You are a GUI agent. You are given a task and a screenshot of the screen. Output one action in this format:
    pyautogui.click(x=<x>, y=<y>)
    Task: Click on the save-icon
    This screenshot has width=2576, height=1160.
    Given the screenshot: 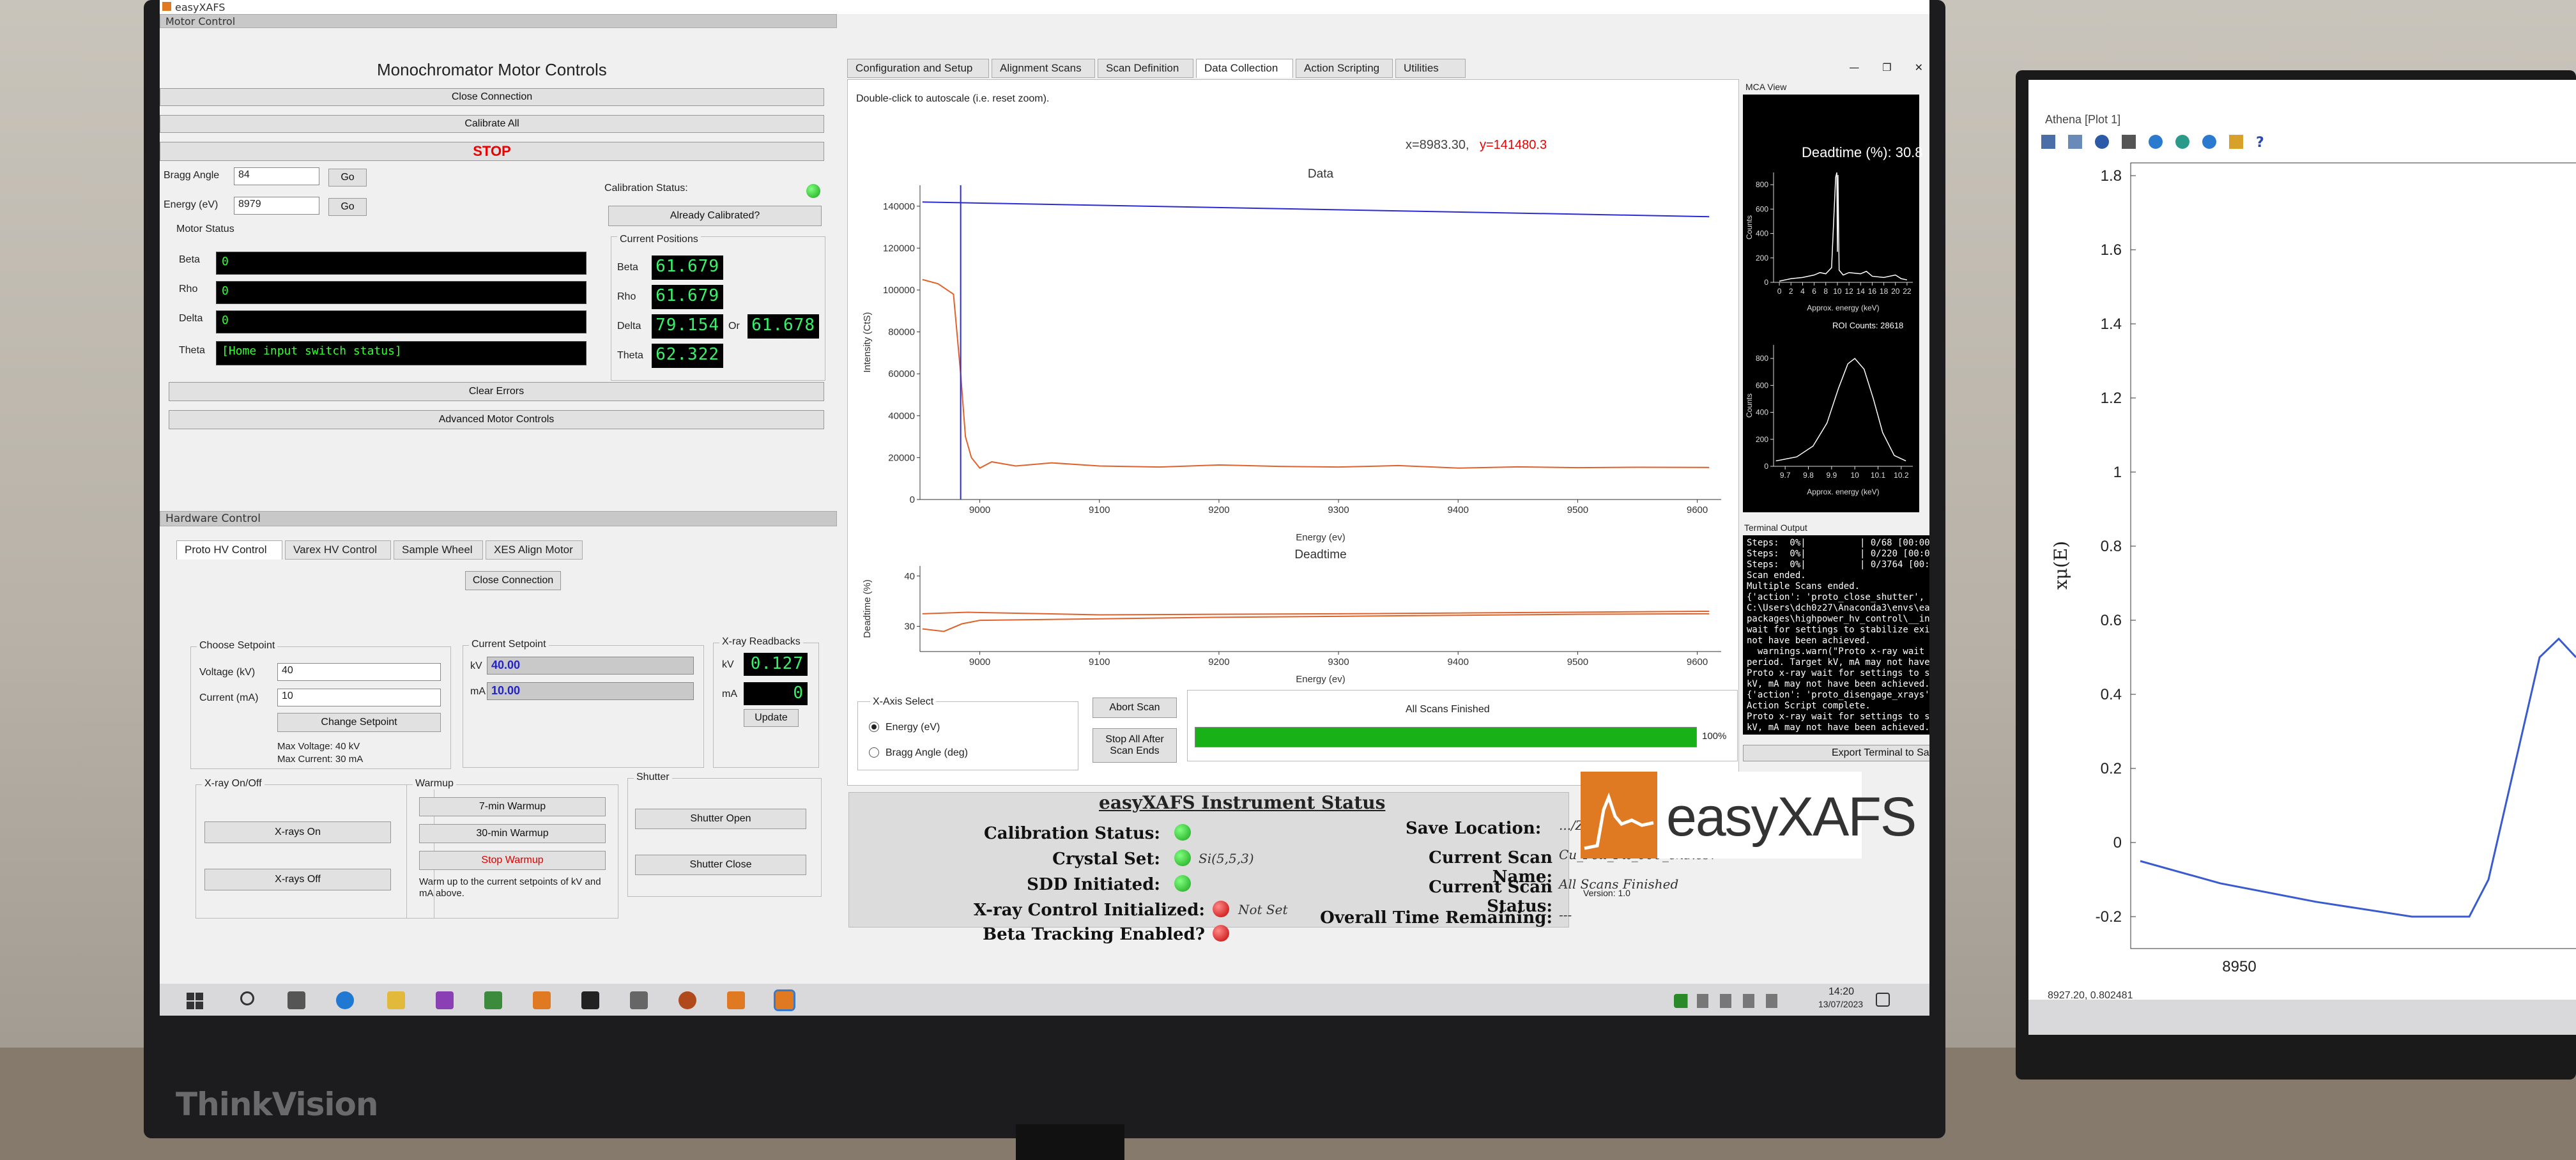 What is the action you would take?
    pyautogui.click(x=2048, y=142)
    